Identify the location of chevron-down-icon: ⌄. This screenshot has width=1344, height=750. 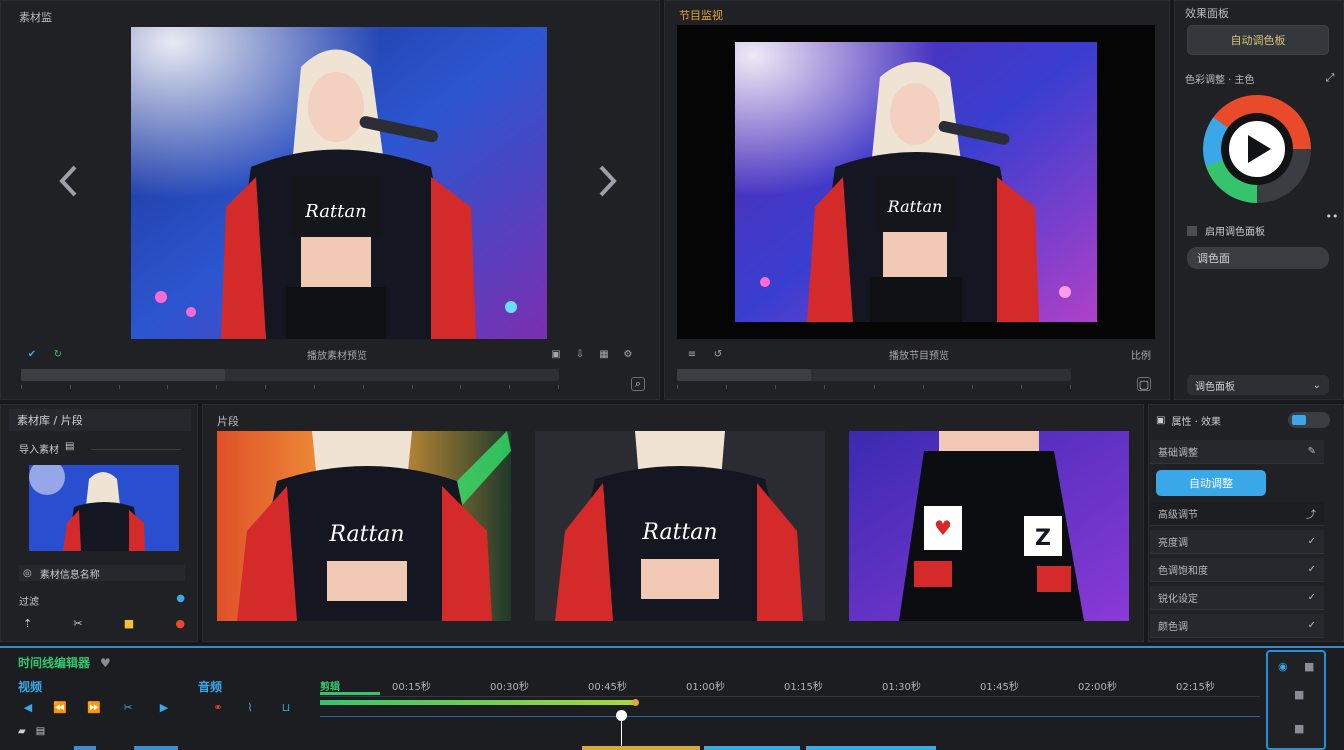
(1316, 385).